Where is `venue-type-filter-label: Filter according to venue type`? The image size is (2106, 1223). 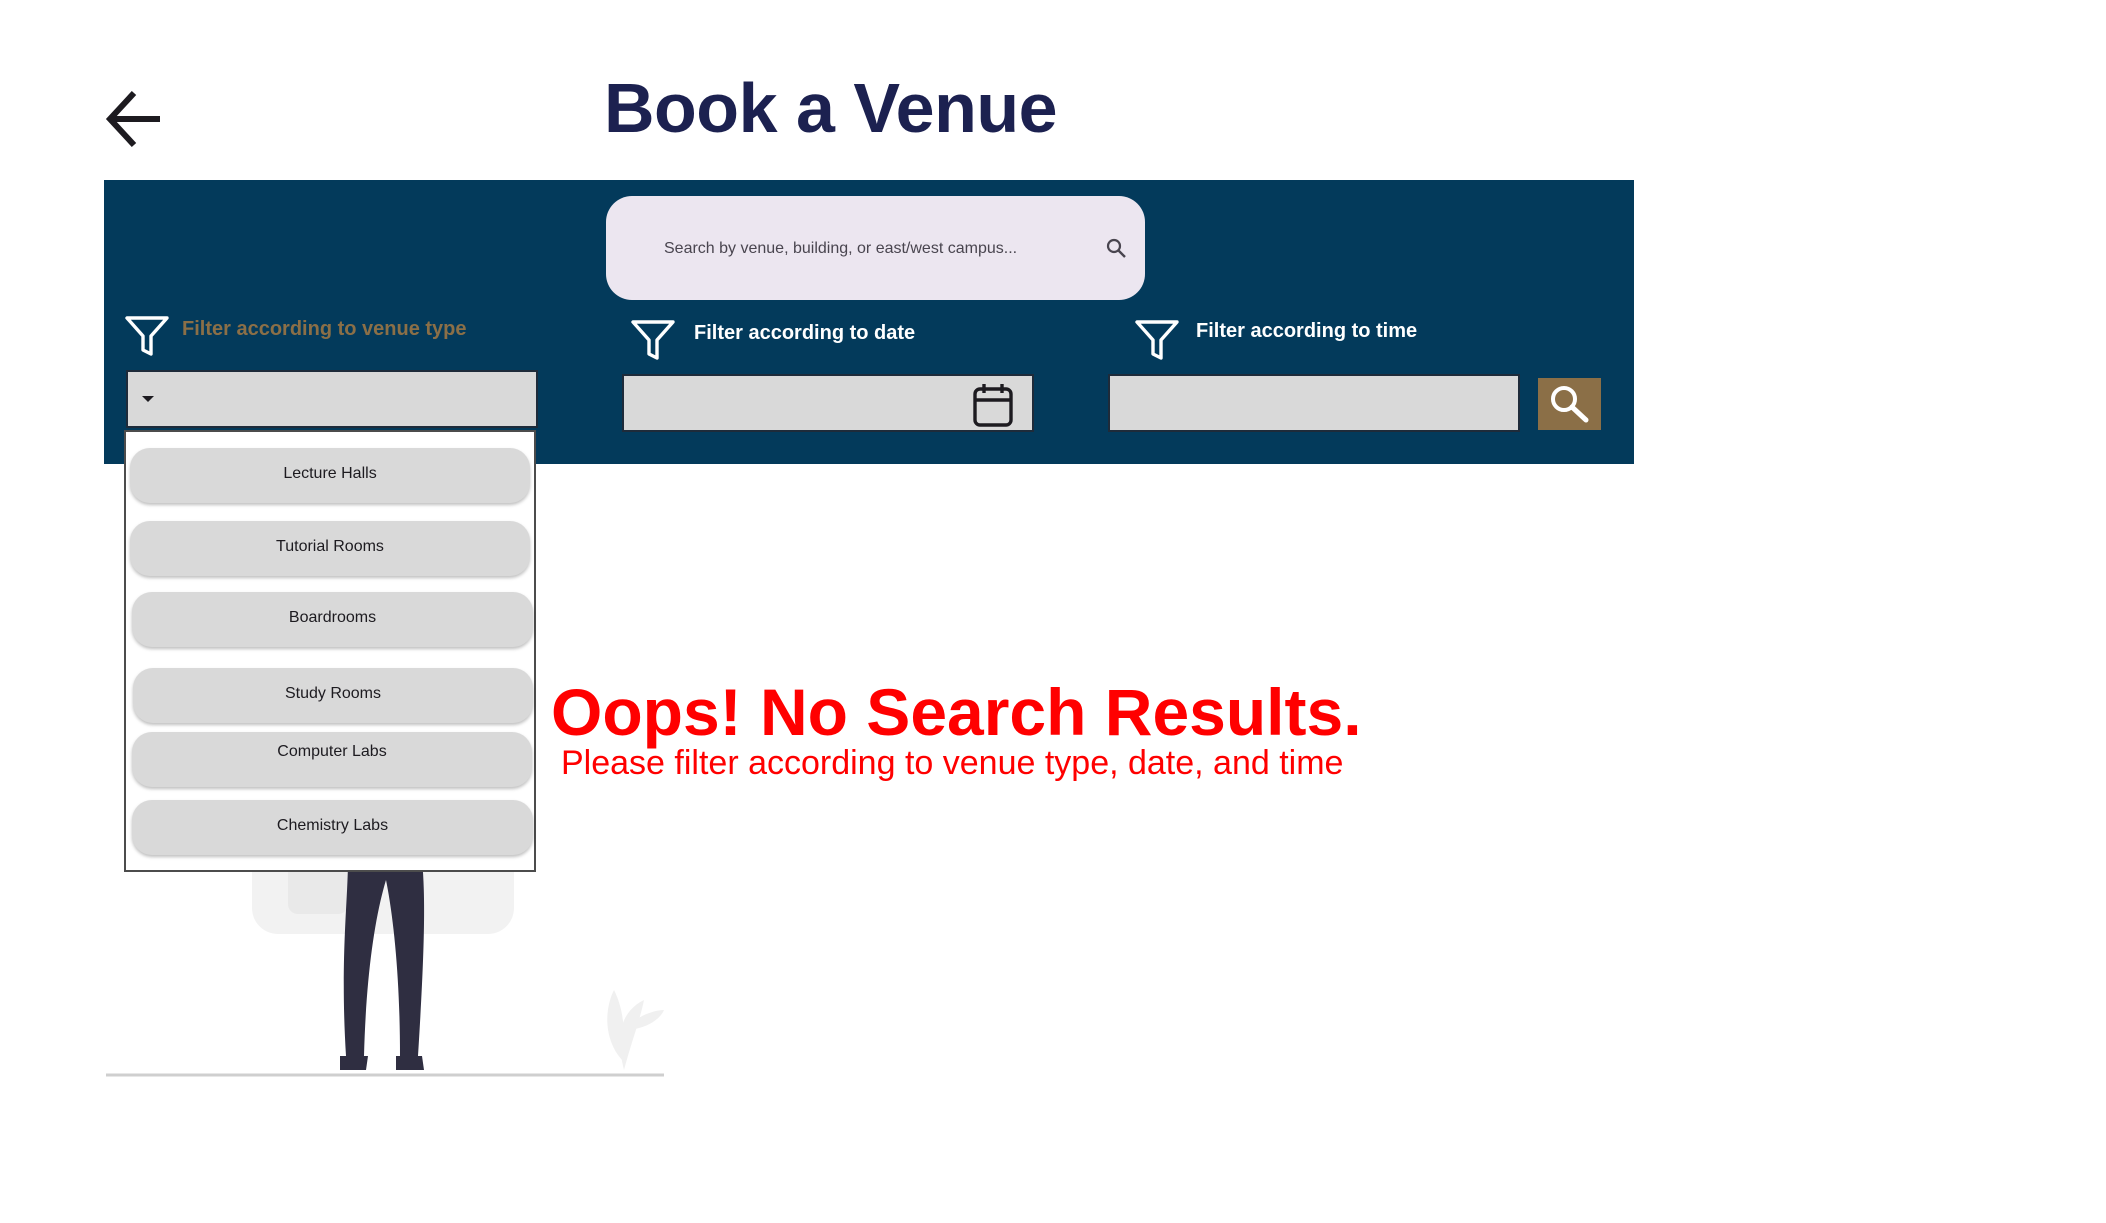
venue-type-filter-label: Filter according to venue type is located at coordinates (324, 329).